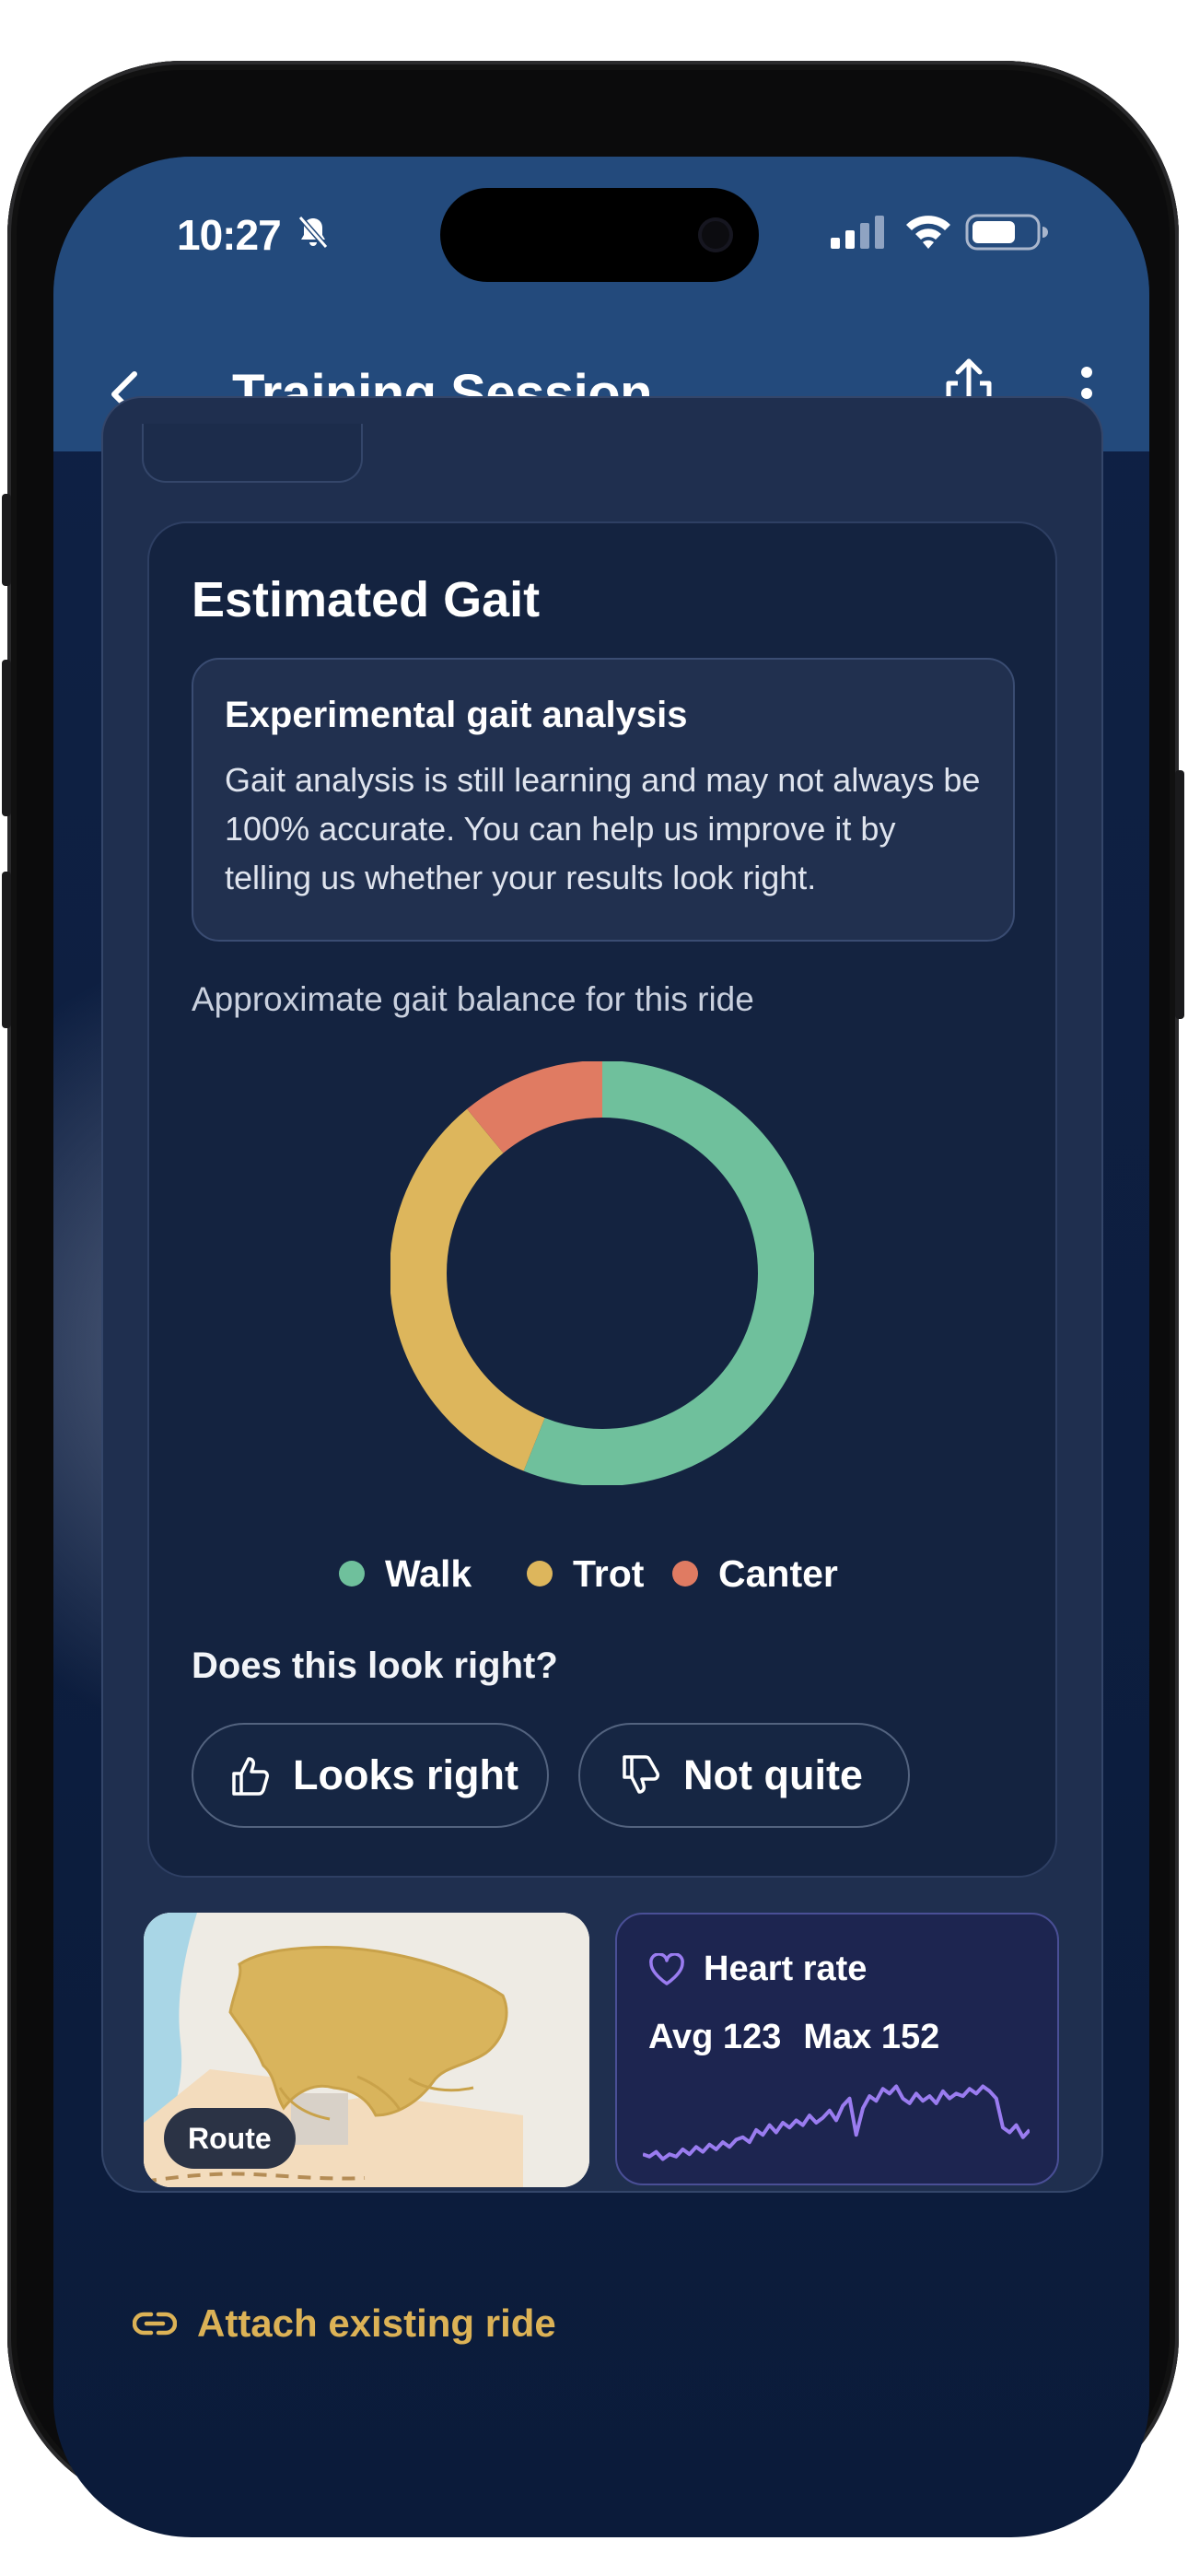  I want to click on volume-down-button, so click(6, 950).